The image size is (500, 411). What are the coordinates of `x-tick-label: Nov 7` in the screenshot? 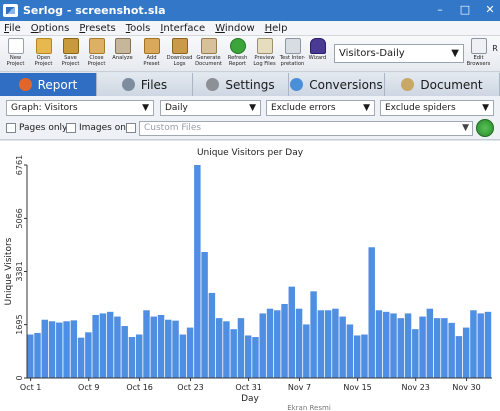 It's located at (299, 387).